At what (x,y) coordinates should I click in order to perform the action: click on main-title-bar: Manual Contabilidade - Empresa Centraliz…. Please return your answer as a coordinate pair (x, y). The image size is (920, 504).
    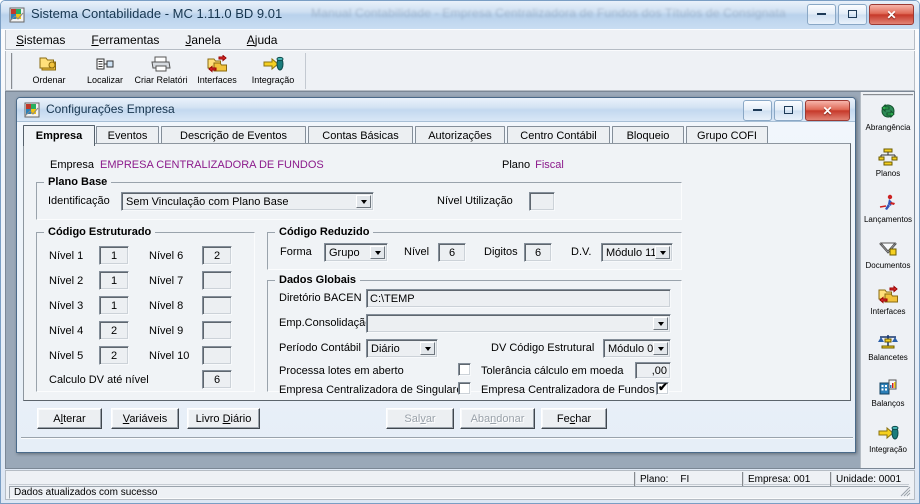
    Looking at the image, I should click on (460, 15).